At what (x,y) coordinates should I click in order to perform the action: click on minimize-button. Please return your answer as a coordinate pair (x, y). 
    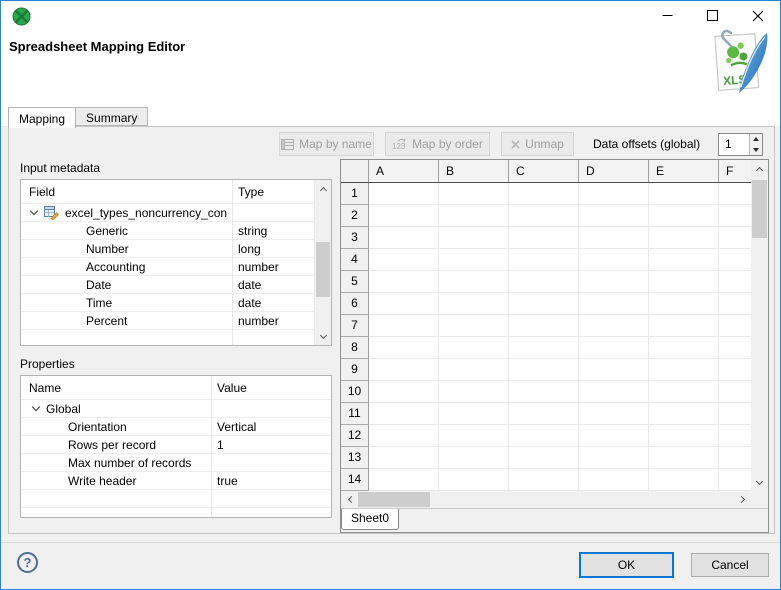
    Looking at the image, I should click on (667, 15).